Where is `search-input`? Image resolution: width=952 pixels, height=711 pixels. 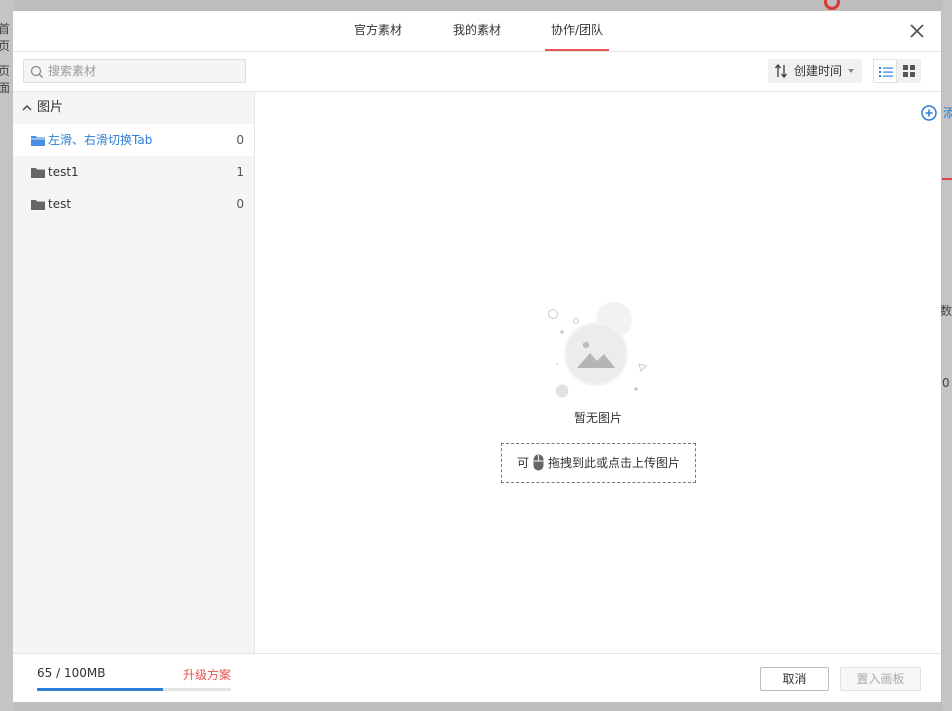
search-input is located at coordinates (143, 71).